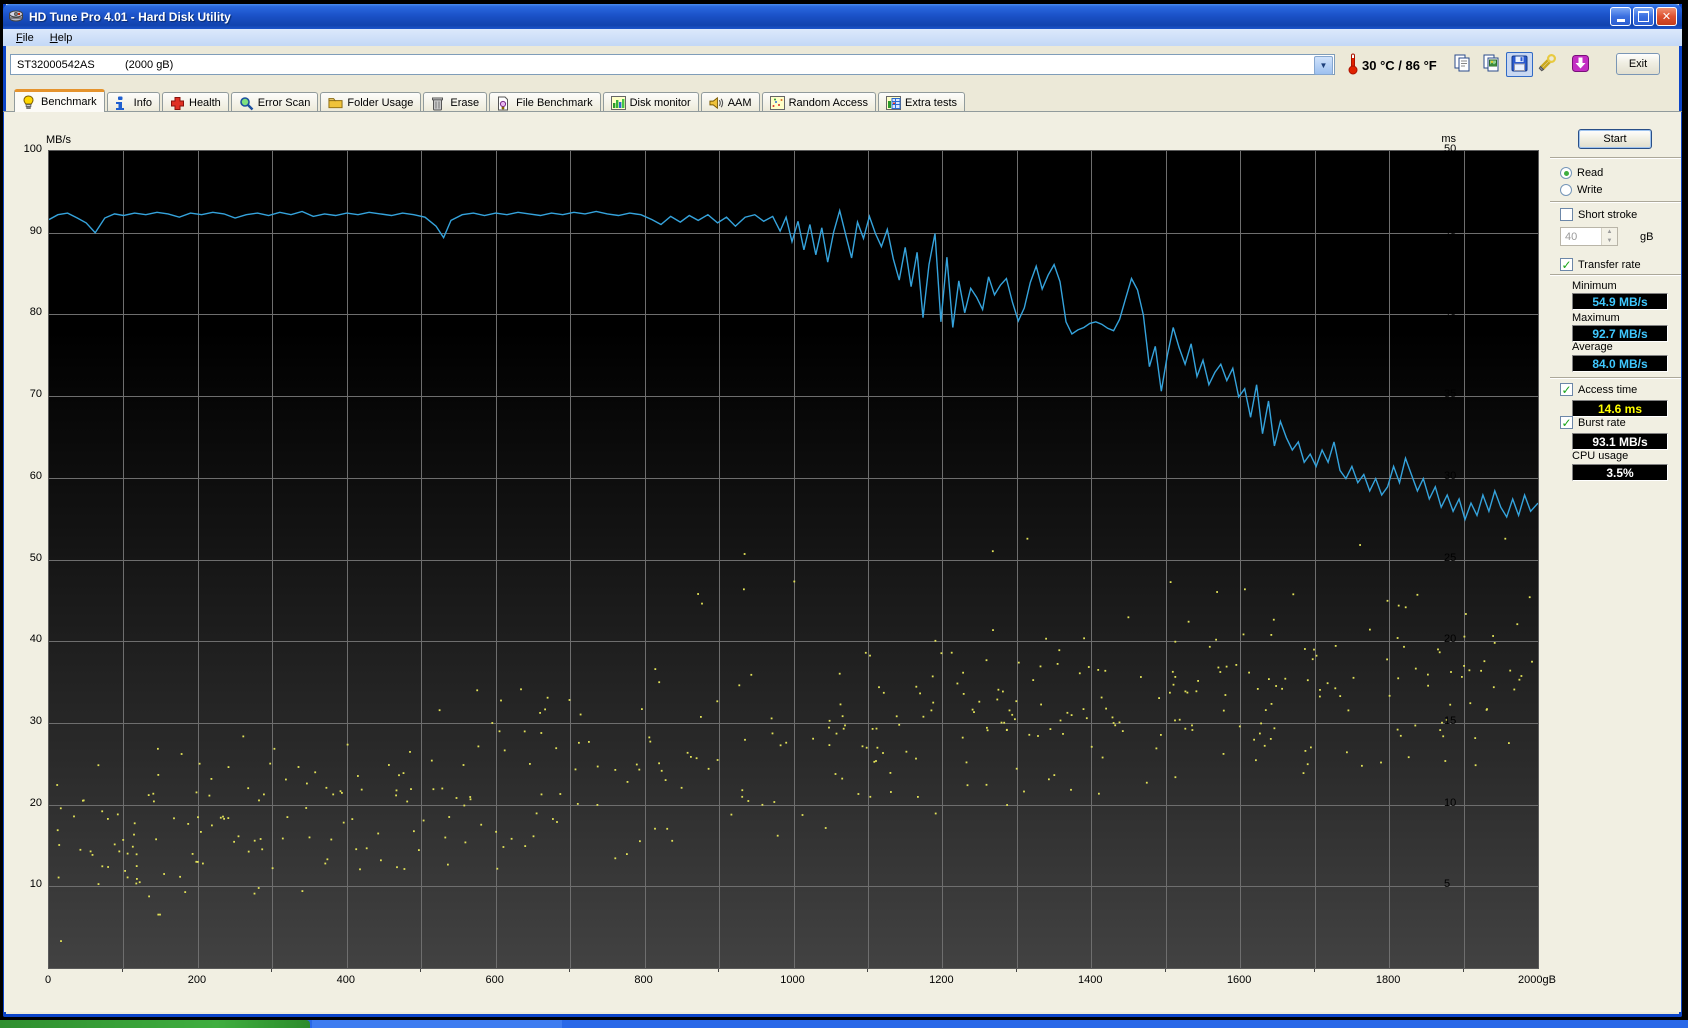  I want to click on menu-bar: File Help, so click(842, 37).